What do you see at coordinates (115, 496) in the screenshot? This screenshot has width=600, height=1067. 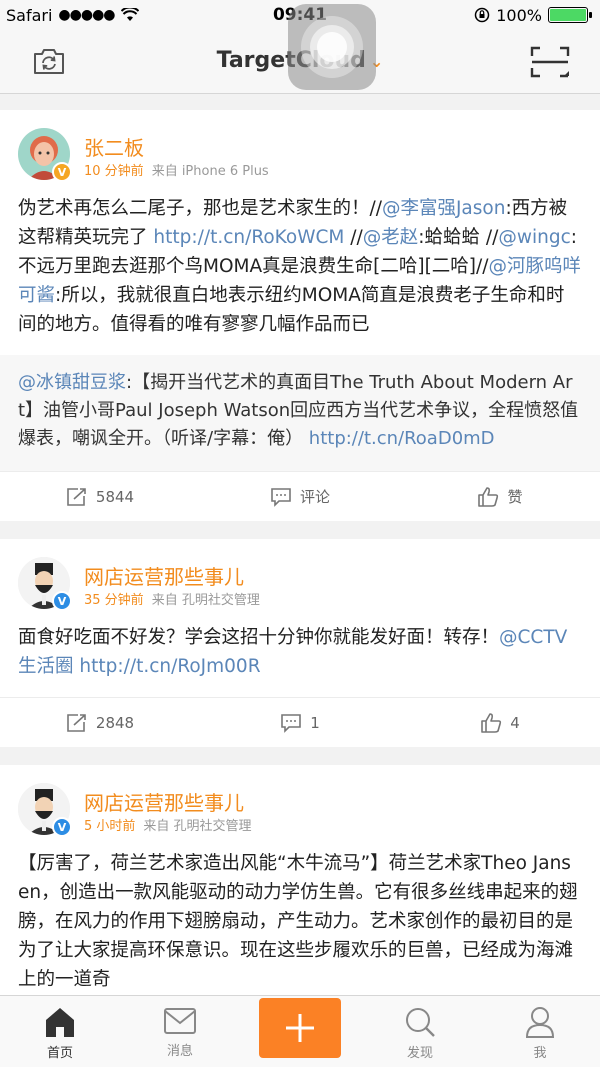 I see `repost-count: 5844` at bounding box center [115, 496].